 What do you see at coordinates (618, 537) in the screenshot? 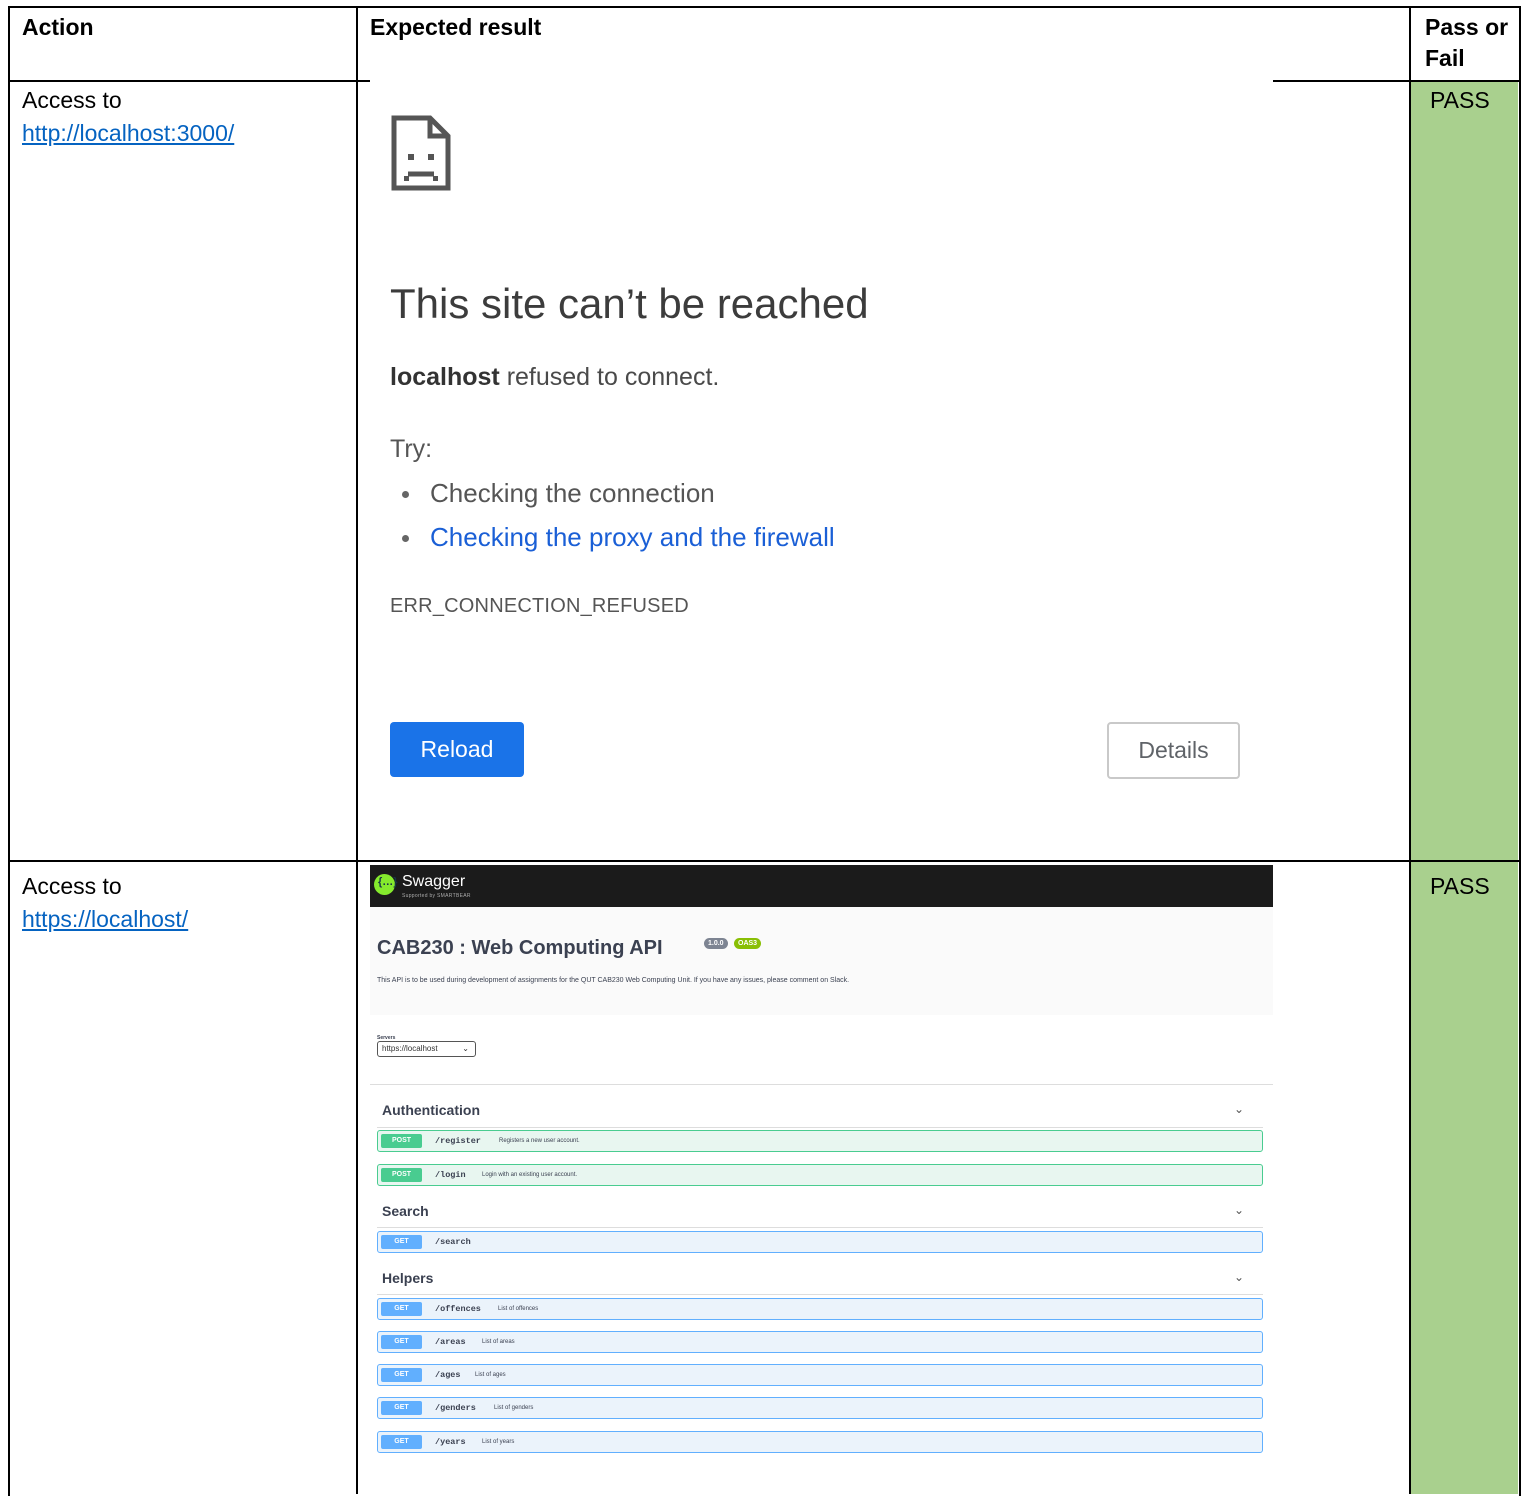
I see `suggestion-link: Checking the proxy and the firewall` at bounding box center [618, 537].